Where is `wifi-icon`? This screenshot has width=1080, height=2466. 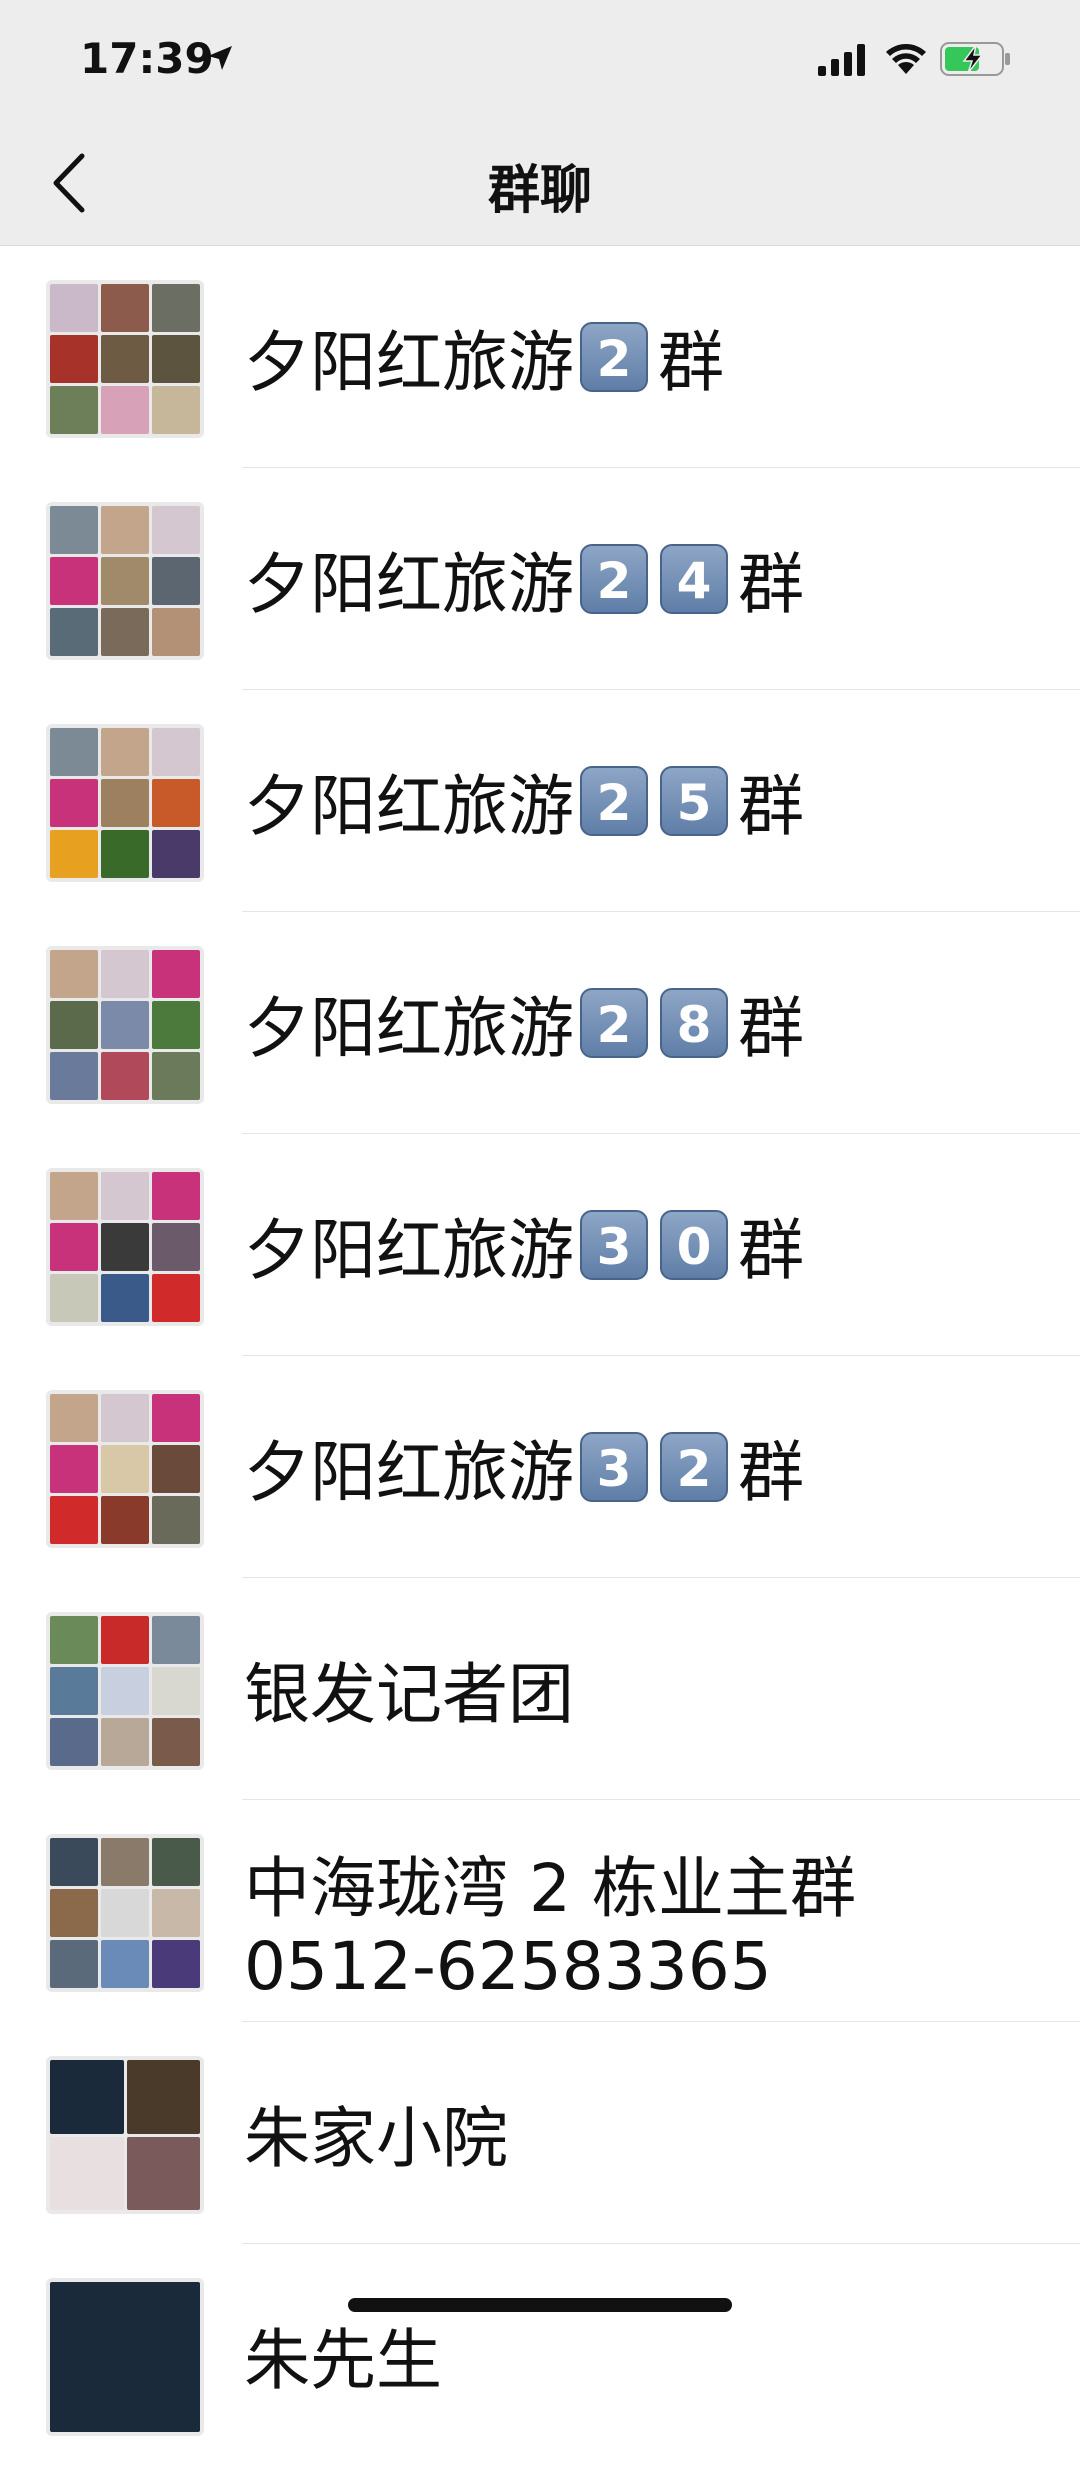 wifi-icon is located at coordinates (906, 59).